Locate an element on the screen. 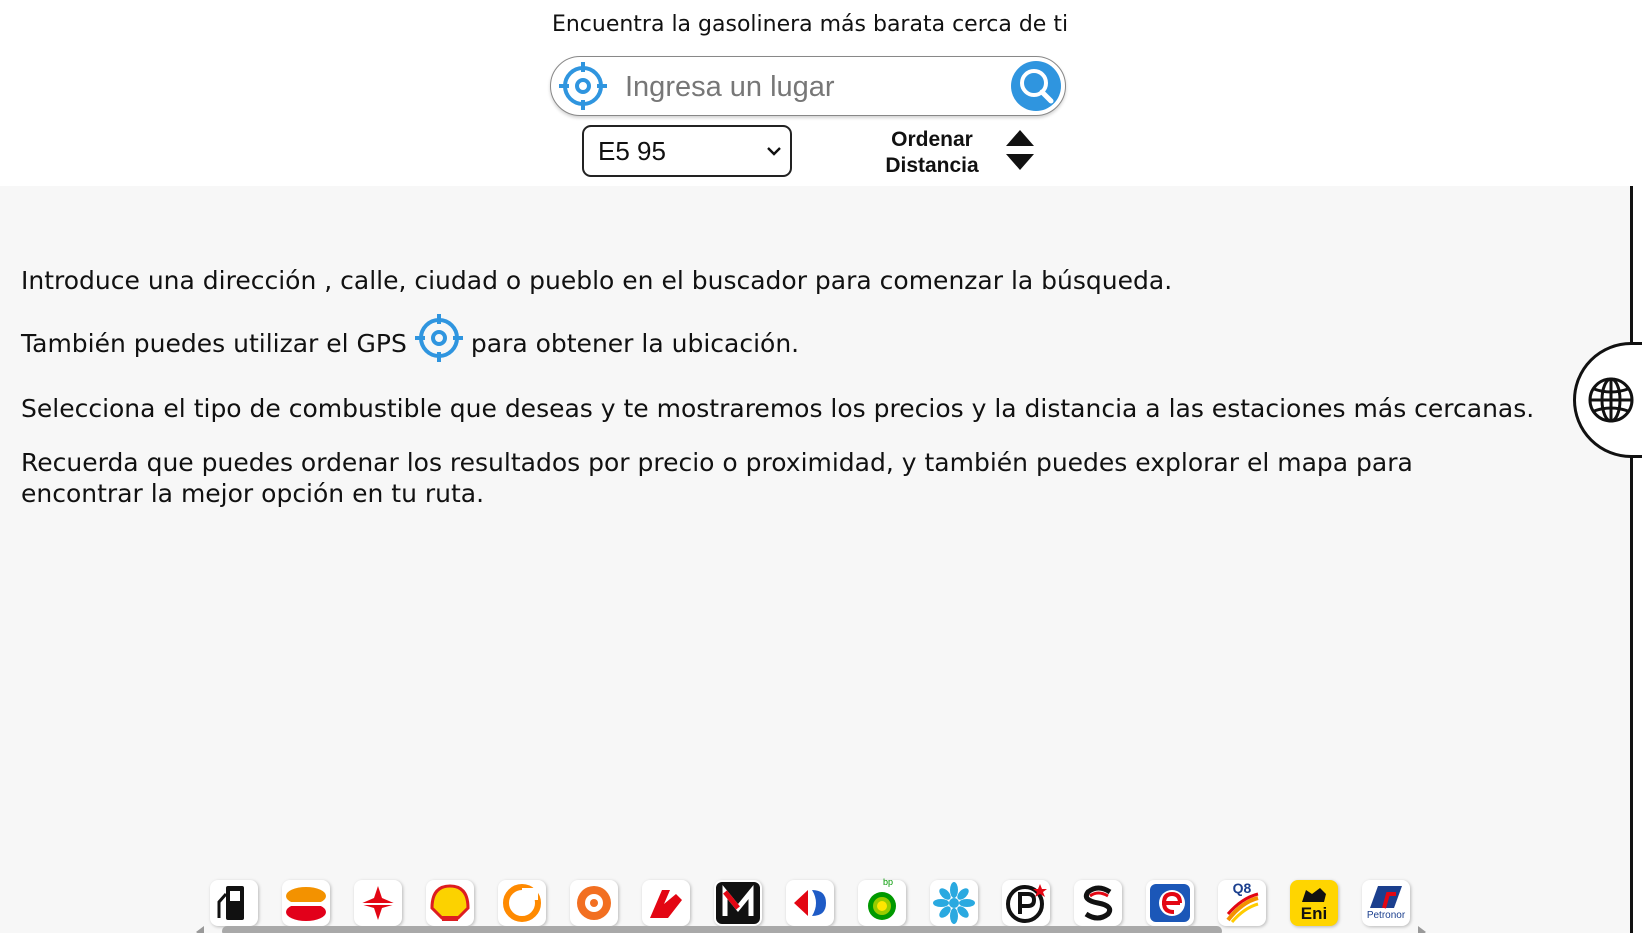 The width and height of the screenshot is (1642, 933). brand-plenoil is located at coordinates (738, 903).